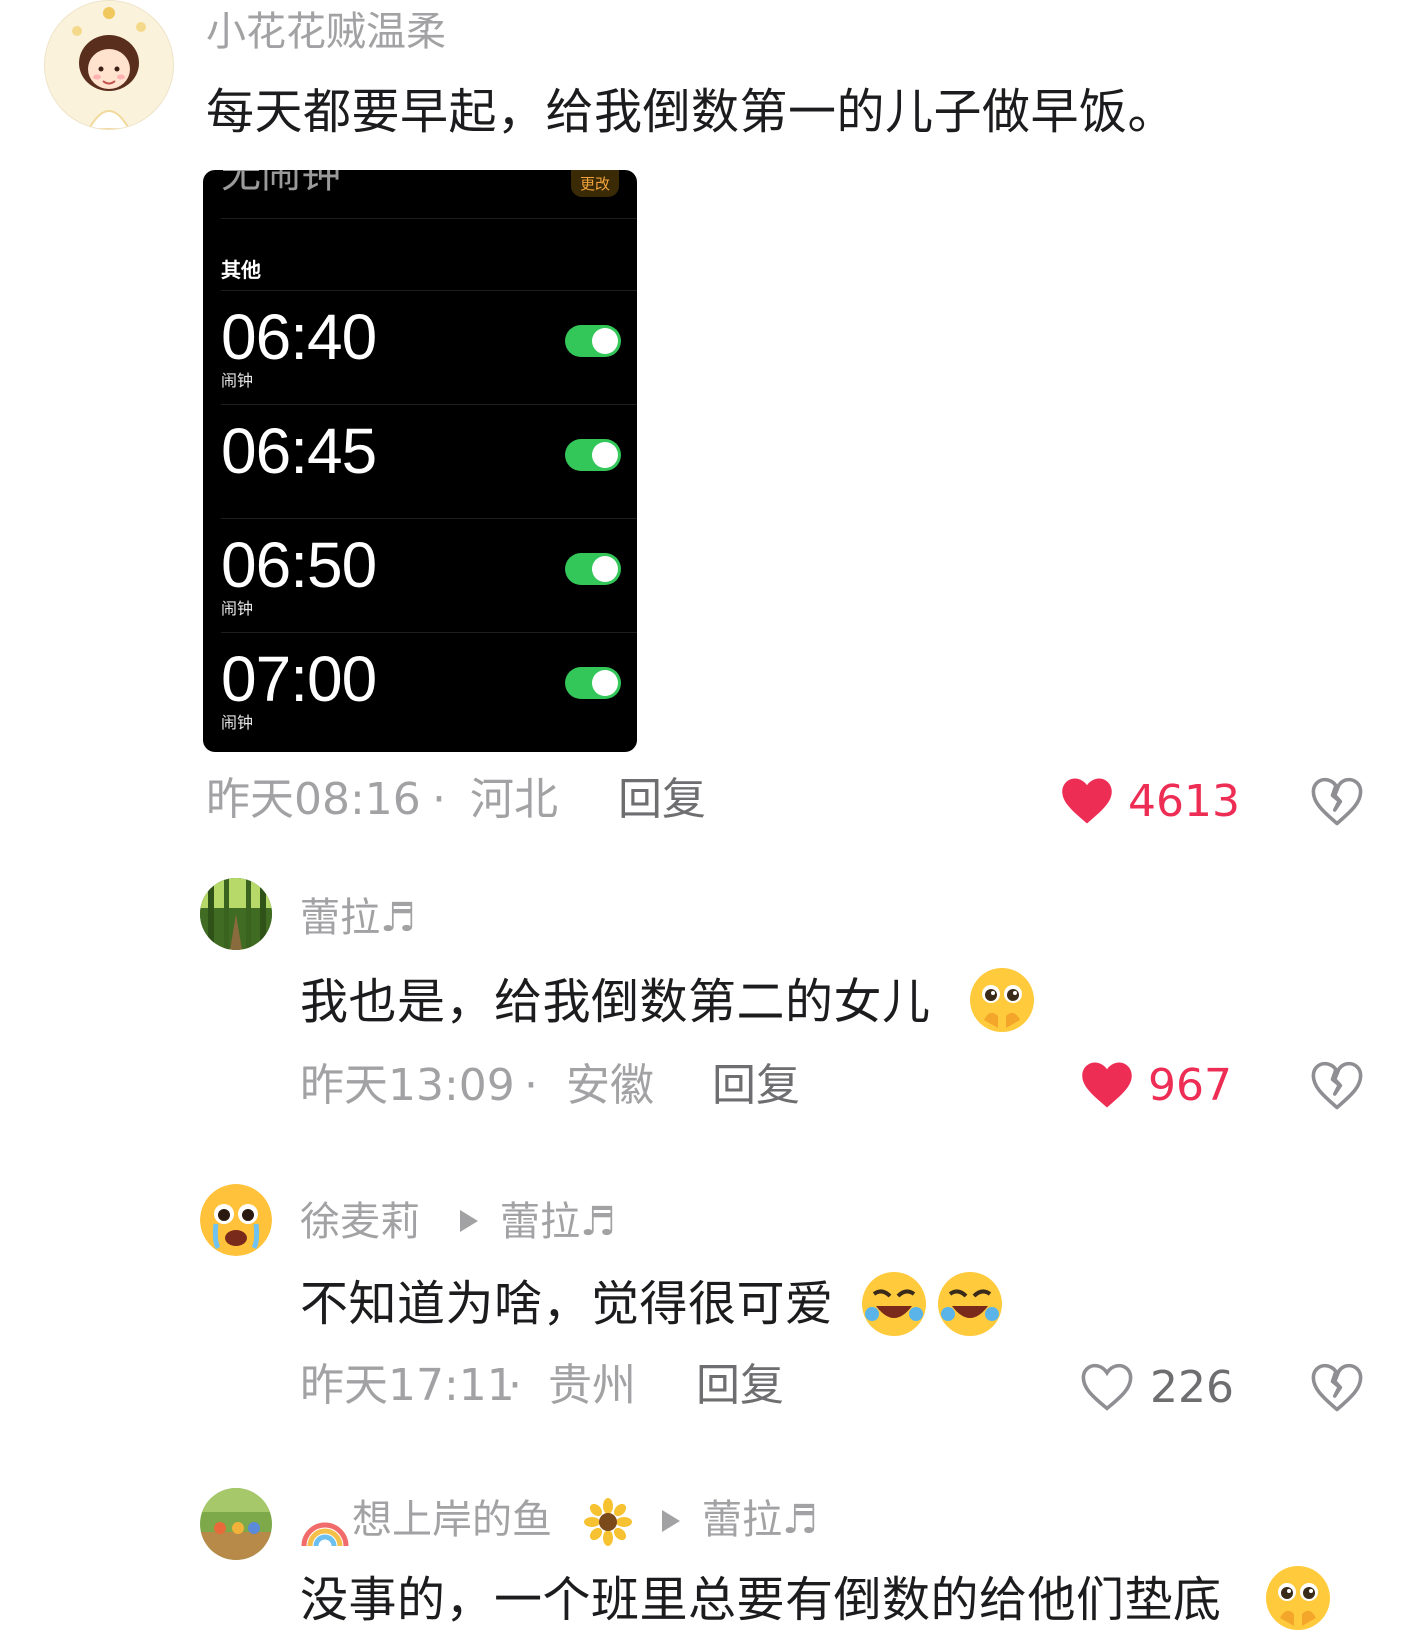 Image resolution: width=1428 pixels, height=1642 pixels. What do you see at coordinates (1184, 801) in the screenshot?
I see `like-count: 4613` at bounding box center [1184, 801].